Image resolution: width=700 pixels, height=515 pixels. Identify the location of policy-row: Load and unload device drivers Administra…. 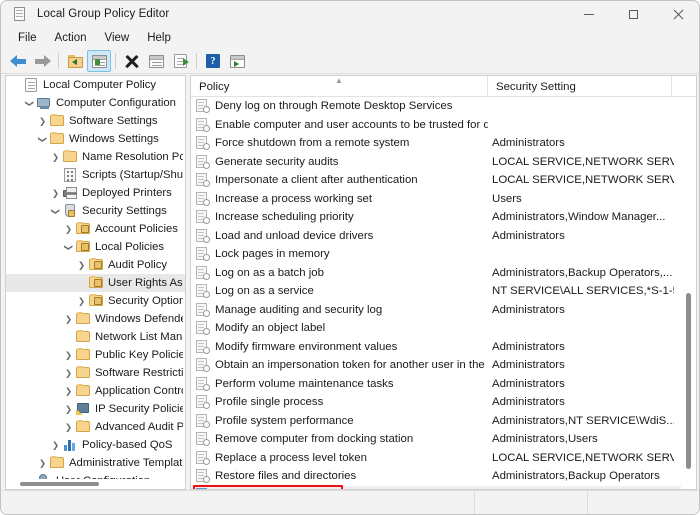
(443, 236).